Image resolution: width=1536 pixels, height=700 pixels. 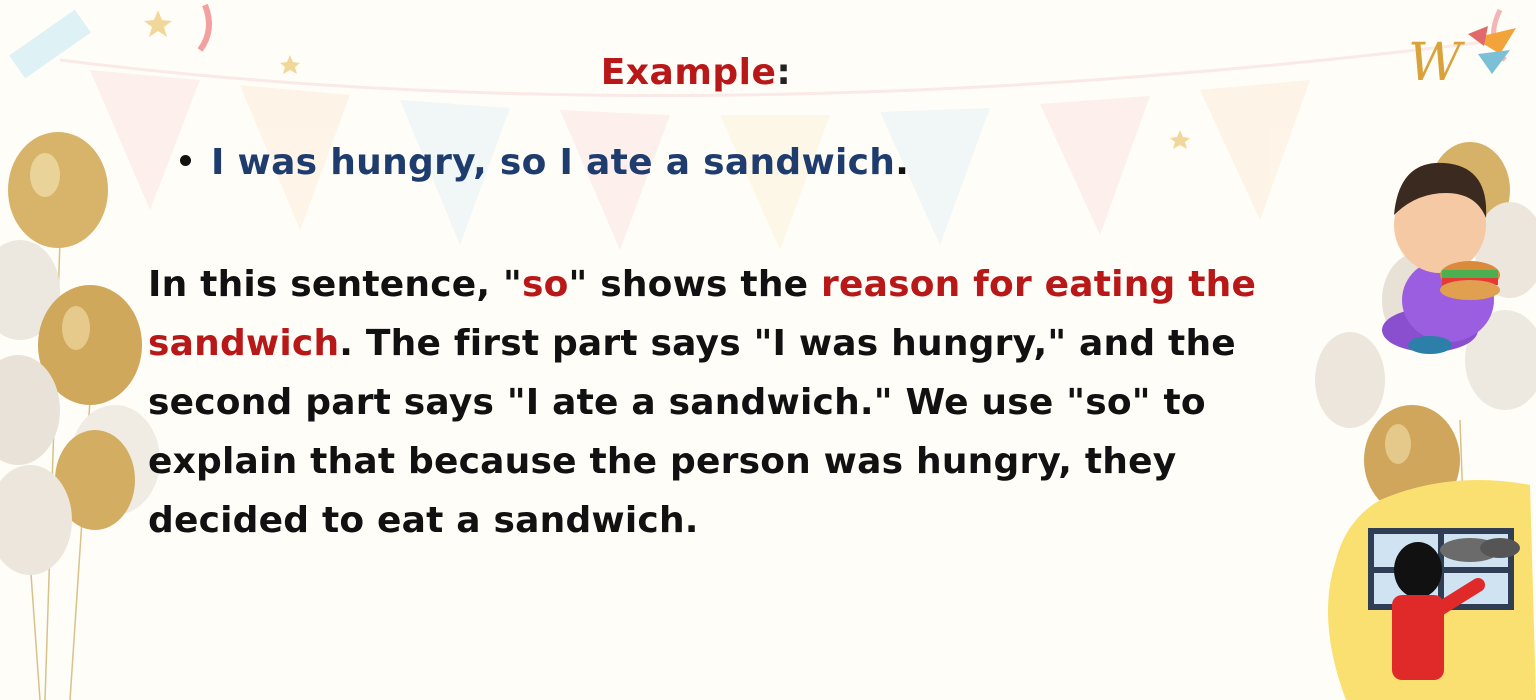 I want to click on example-heading: Example:, so click(x=696, y=72).